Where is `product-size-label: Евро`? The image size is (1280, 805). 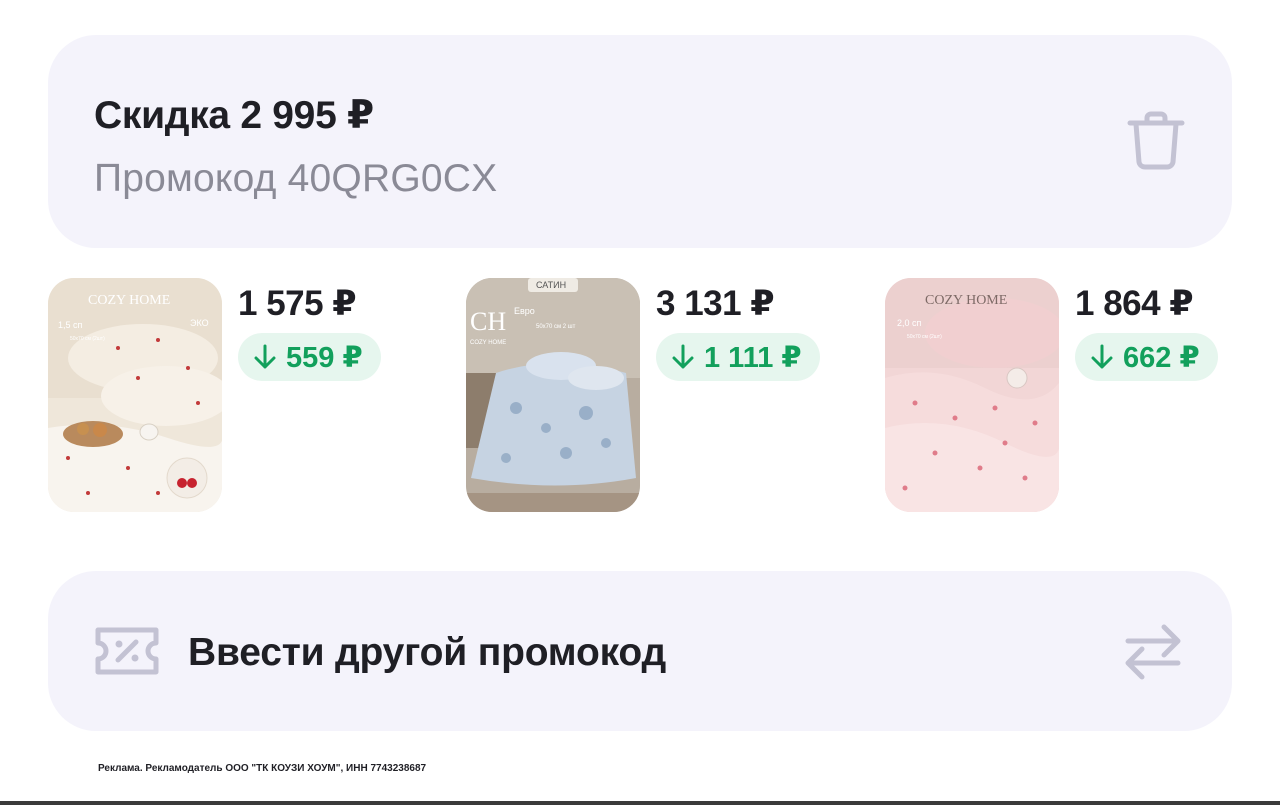
product-size-label: Евро is located at coordinates (524, 311).